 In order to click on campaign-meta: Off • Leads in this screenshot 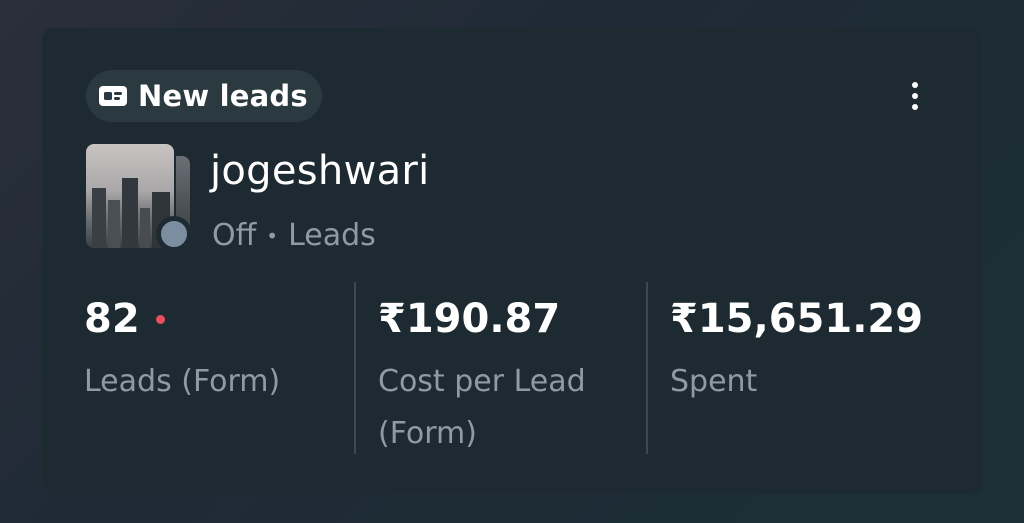, I will do `click(294, 235)`.